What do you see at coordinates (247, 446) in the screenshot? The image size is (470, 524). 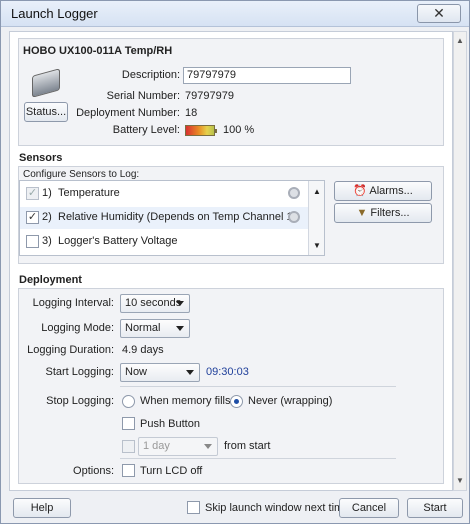 I see `from-start-label: from start` at bounding box center [247, 446].